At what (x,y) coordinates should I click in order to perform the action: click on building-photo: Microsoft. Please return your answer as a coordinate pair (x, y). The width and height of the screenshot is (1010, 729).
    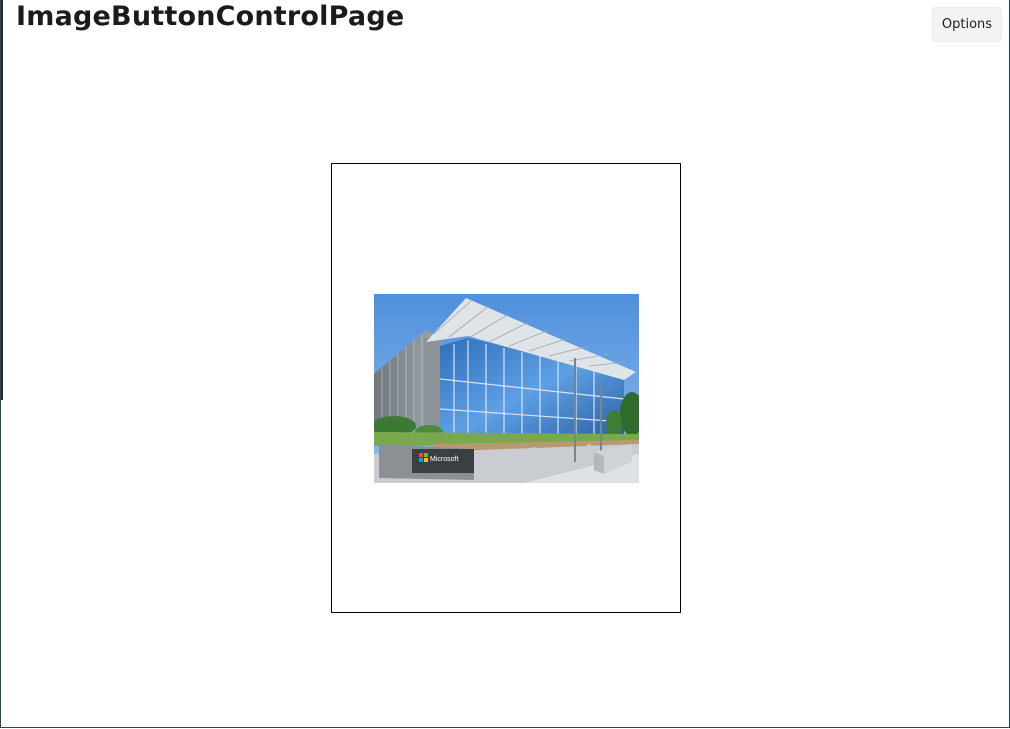
    Looking at the image, I should click on (506, 388).